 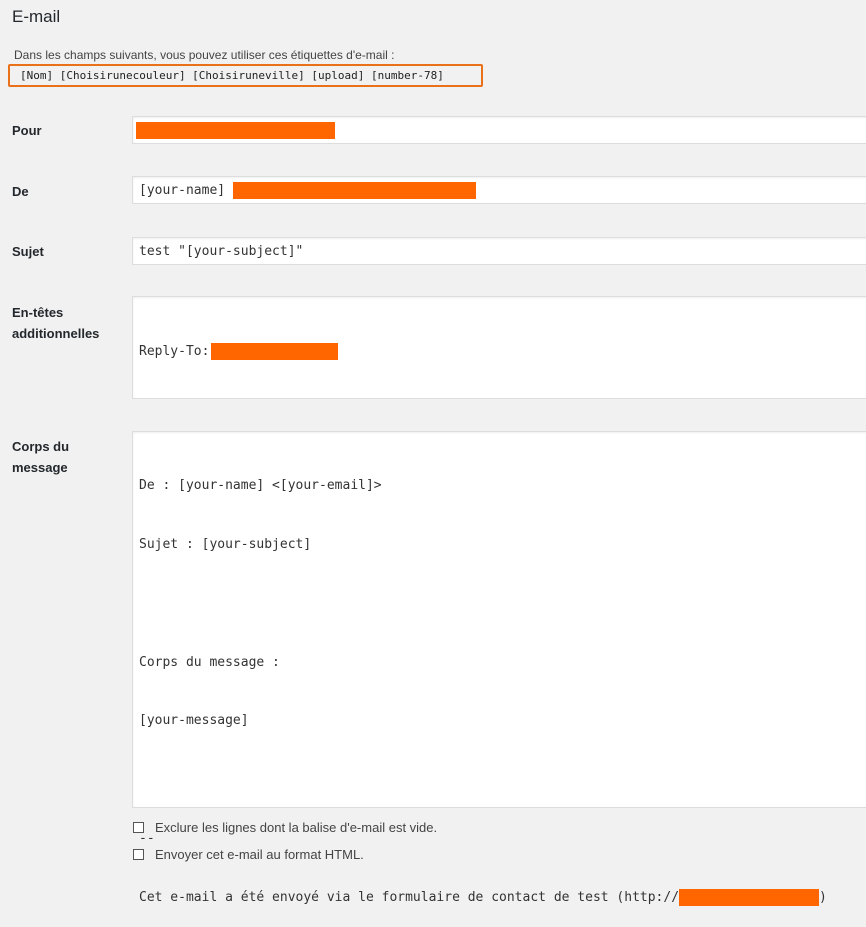 I want to click on corps-last-suffix: ), so click(x=823, y=897).